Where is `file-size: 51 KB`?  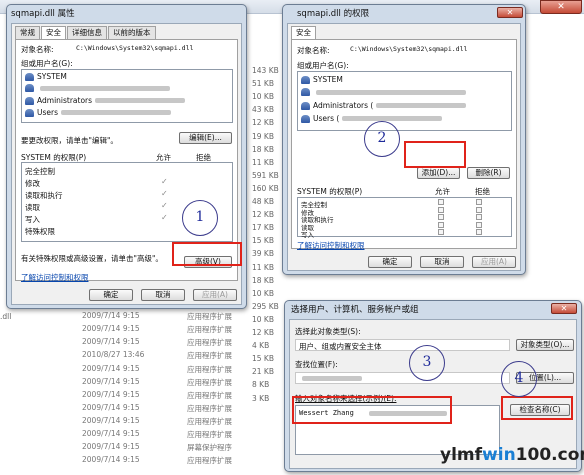
file-size: 51 KB is located at coordinates (263, 84).